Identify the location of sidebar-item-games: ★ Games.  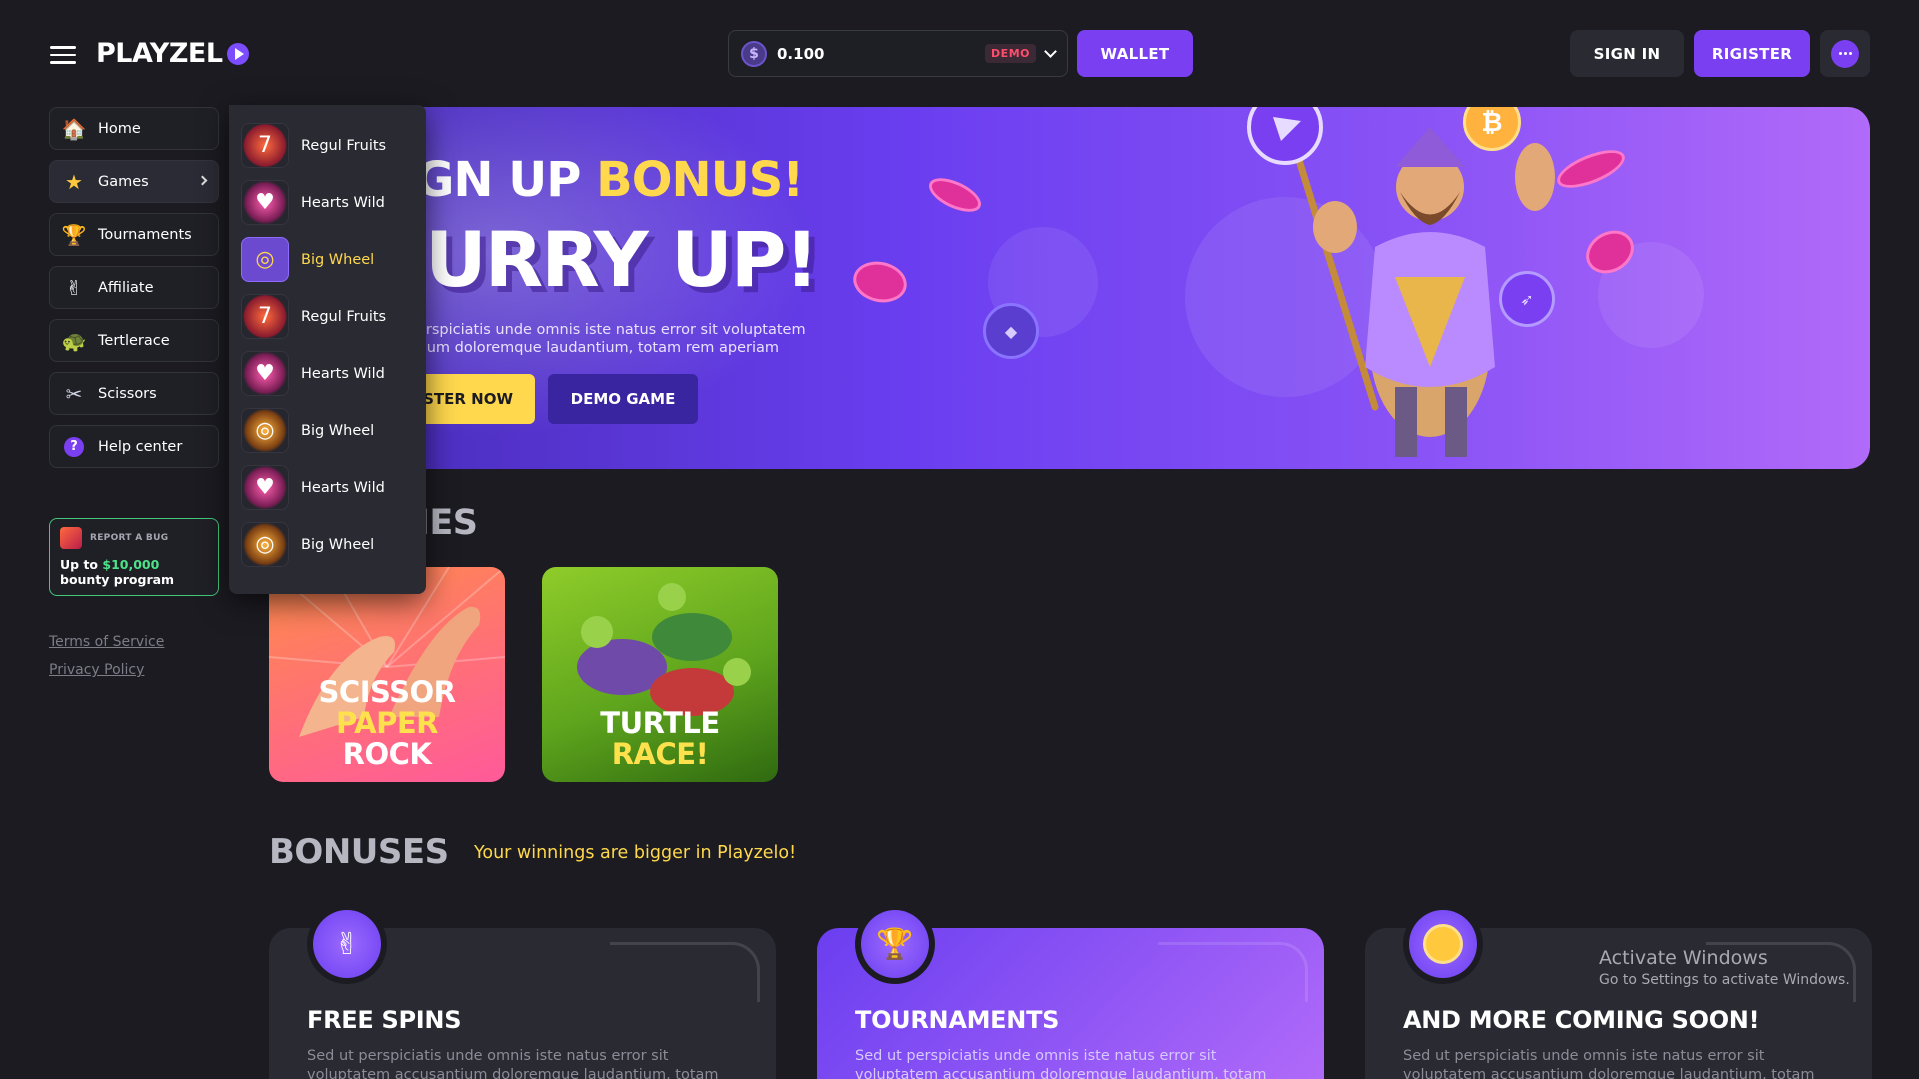
(134, 181).